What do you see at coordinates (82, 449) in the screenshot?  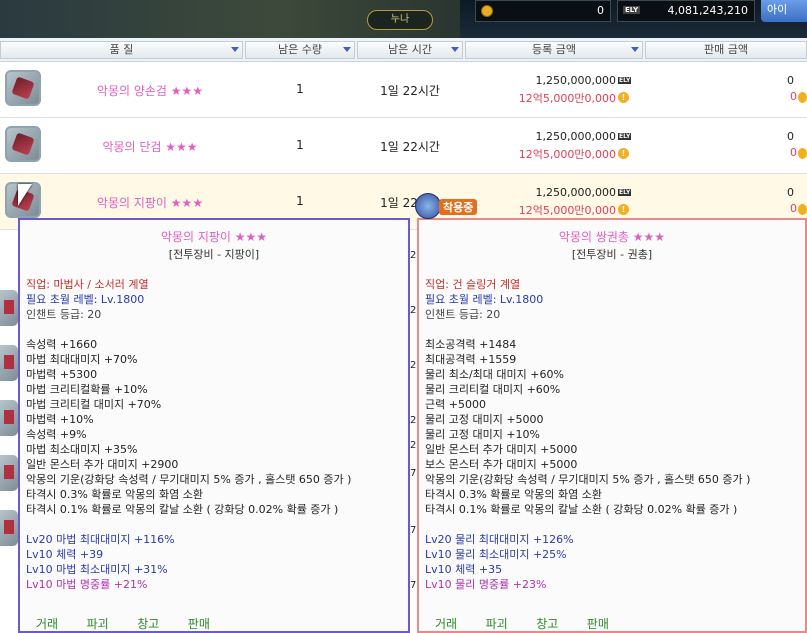 I see `tooltip-stat: 마법 최소대미지 +35%` at bounding box center [82, 449].